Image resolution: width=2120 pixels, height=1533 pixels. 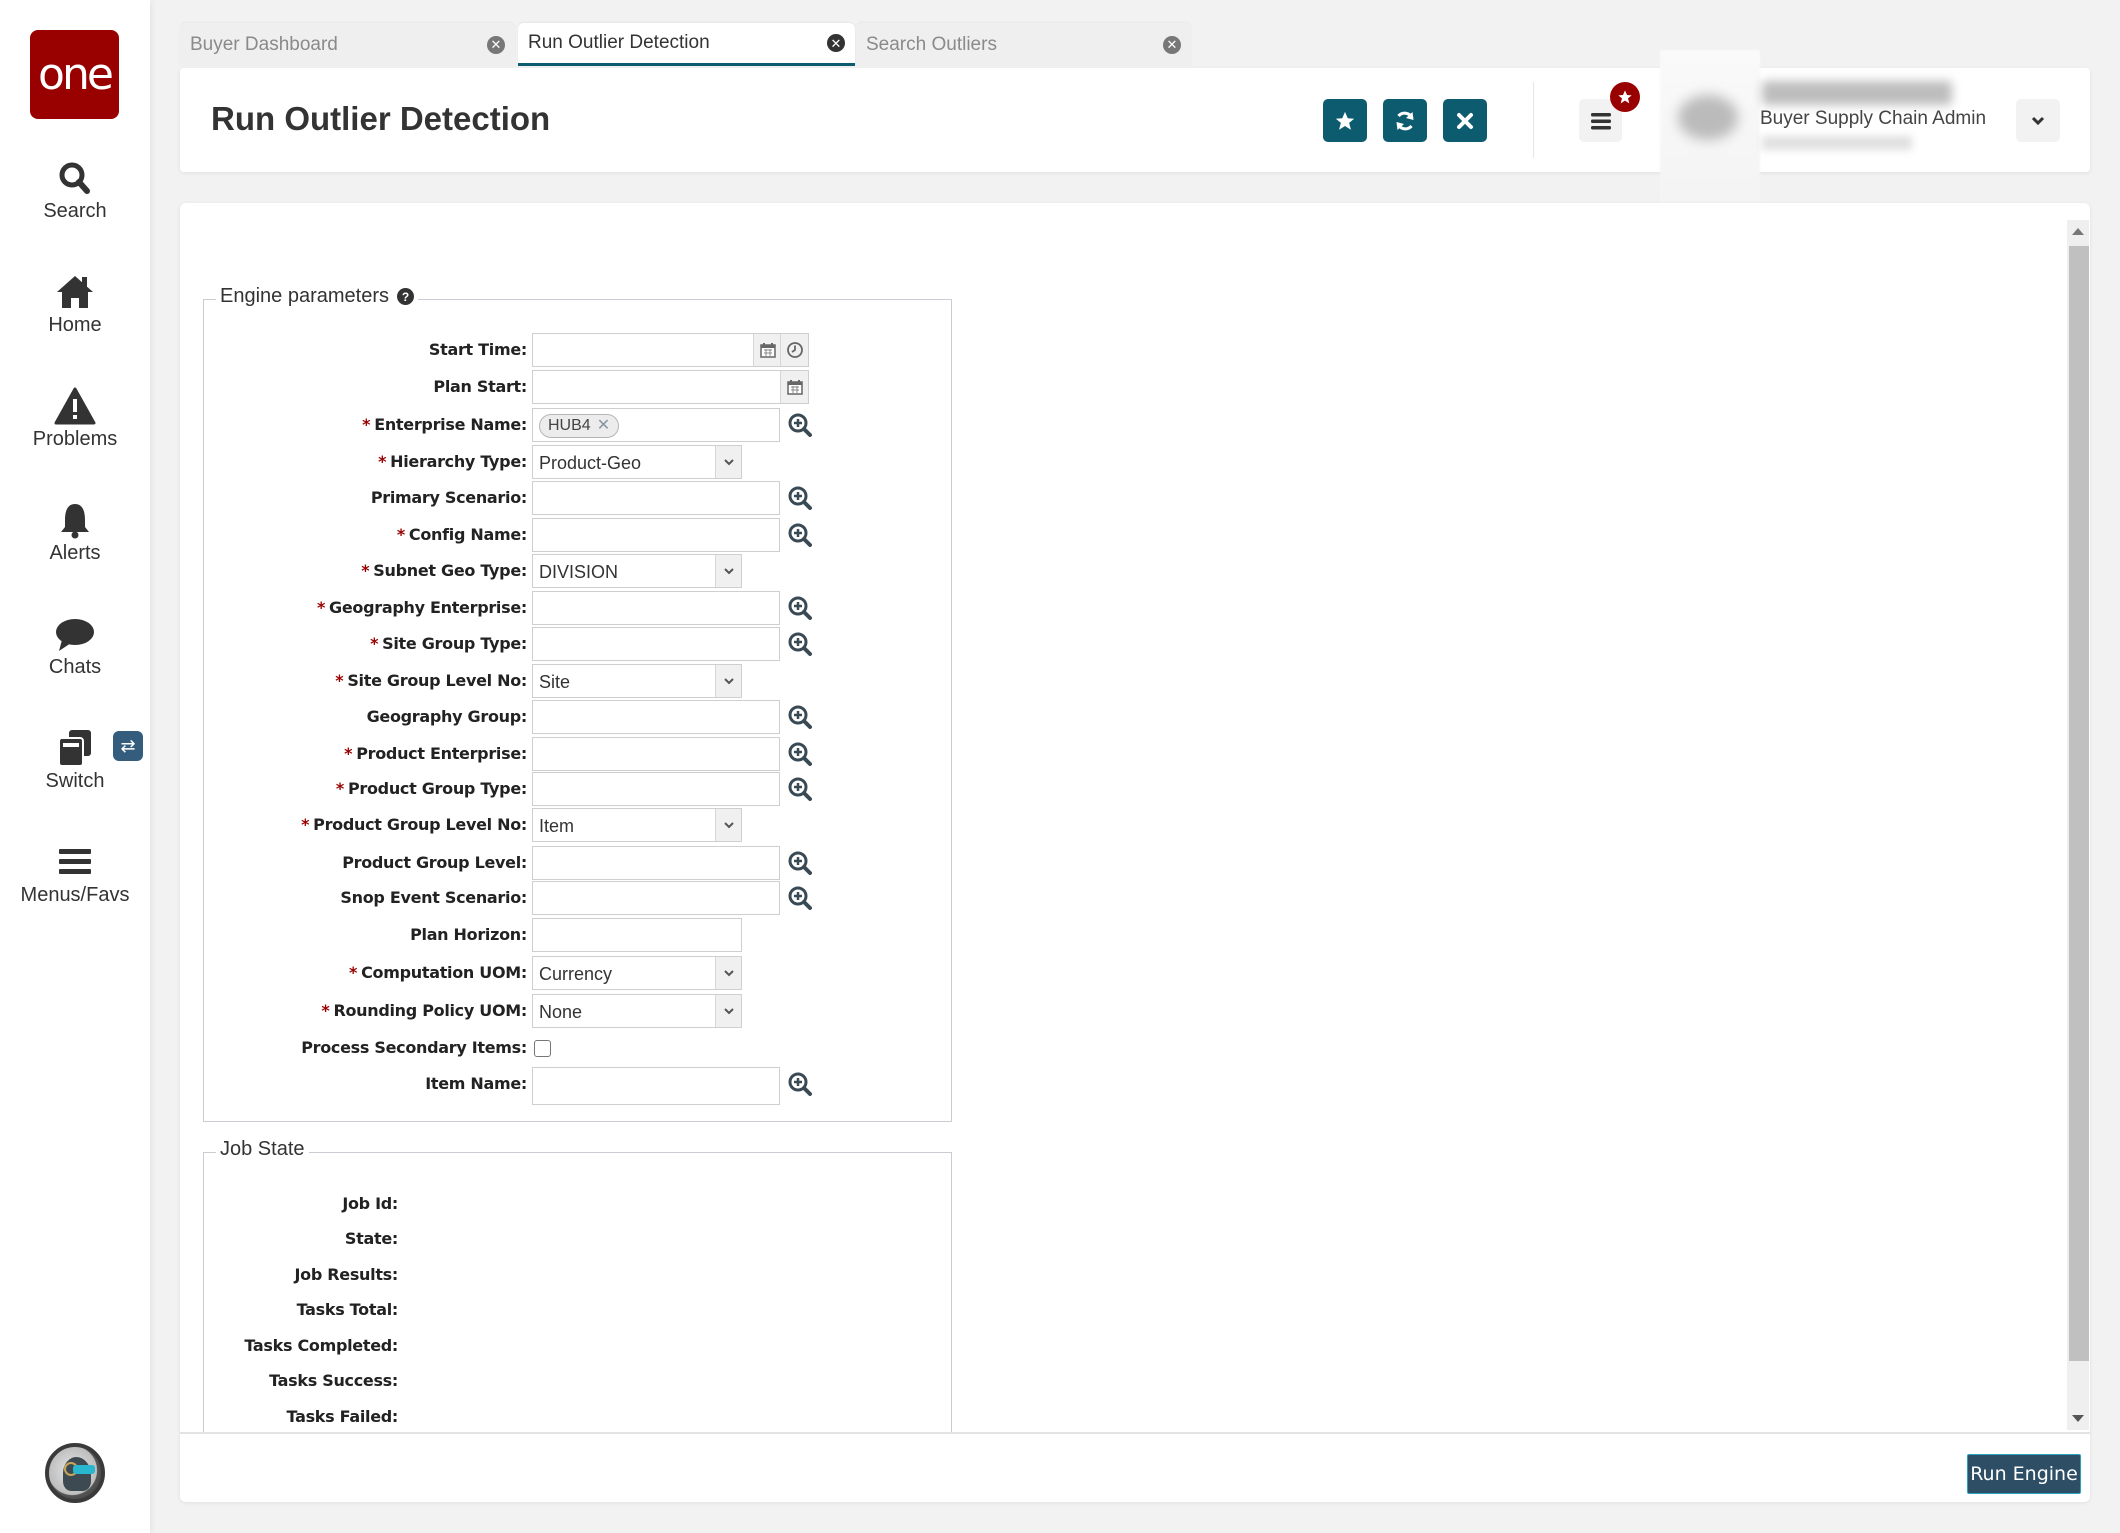 I want to click on site-group-level-no-select: Site, so click(x=637, y=681).